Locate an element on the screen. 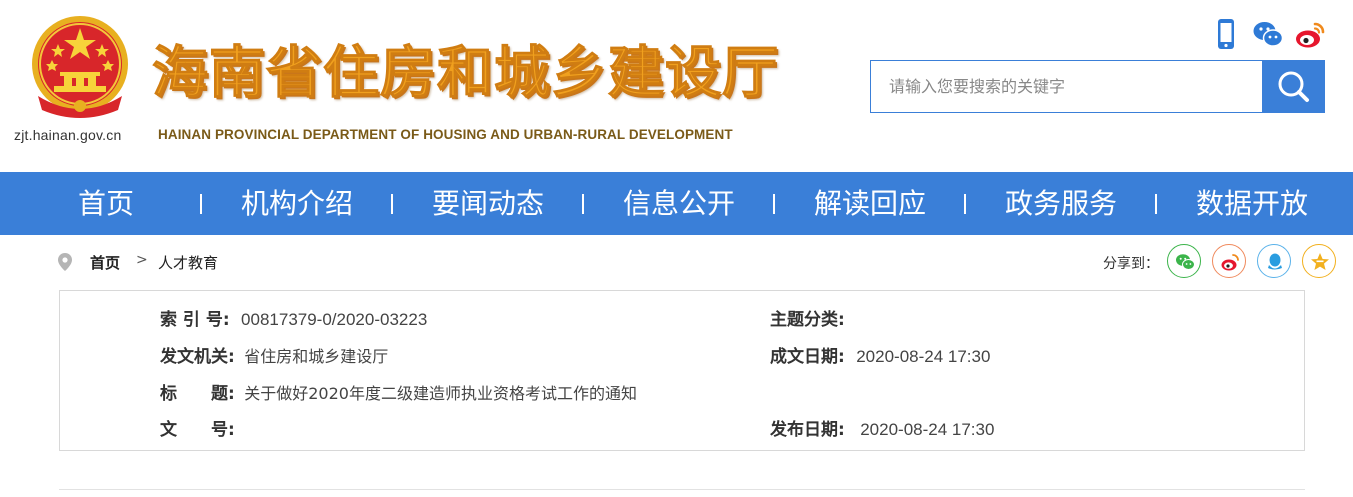 The height and width of the screenshot is (497, 1353). info-topic: 主题分类: is located at coordinates (810, 317).